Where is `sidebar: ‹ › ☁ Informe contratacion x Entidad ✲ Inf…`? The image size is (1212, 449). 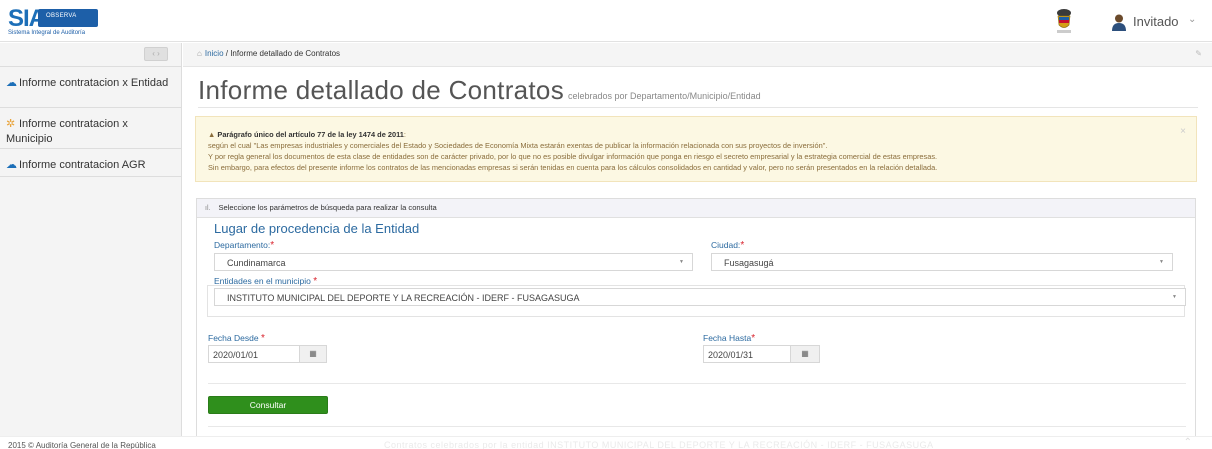 sidebar: ‹ › ☁ Informe contratacion x Entidad ✲ Inf… is located at coordinates (91, 246).